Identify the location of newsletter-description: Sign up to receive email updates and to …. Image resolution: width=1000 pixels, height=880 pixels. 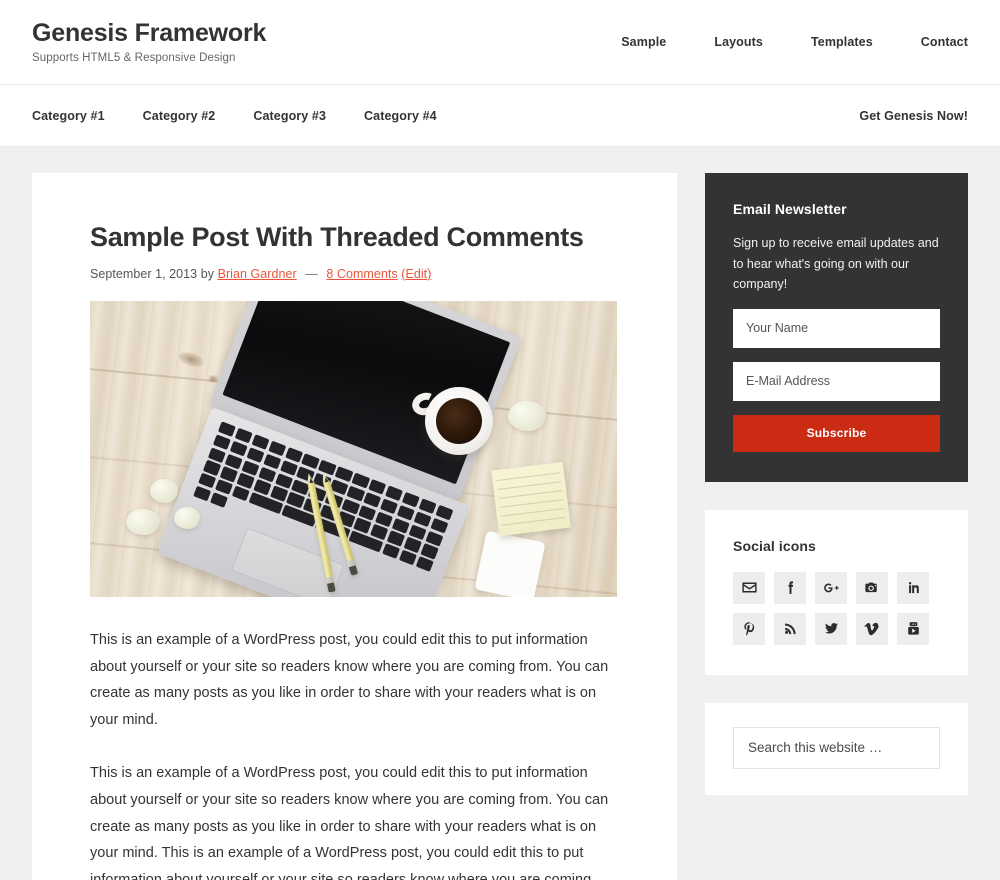
(836, 264).